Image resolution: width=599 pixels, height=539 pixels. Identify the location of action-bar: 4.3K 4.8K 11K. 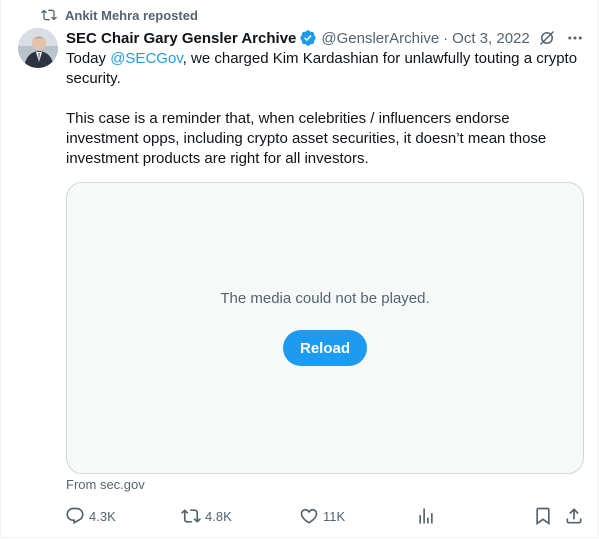
(324, 516).